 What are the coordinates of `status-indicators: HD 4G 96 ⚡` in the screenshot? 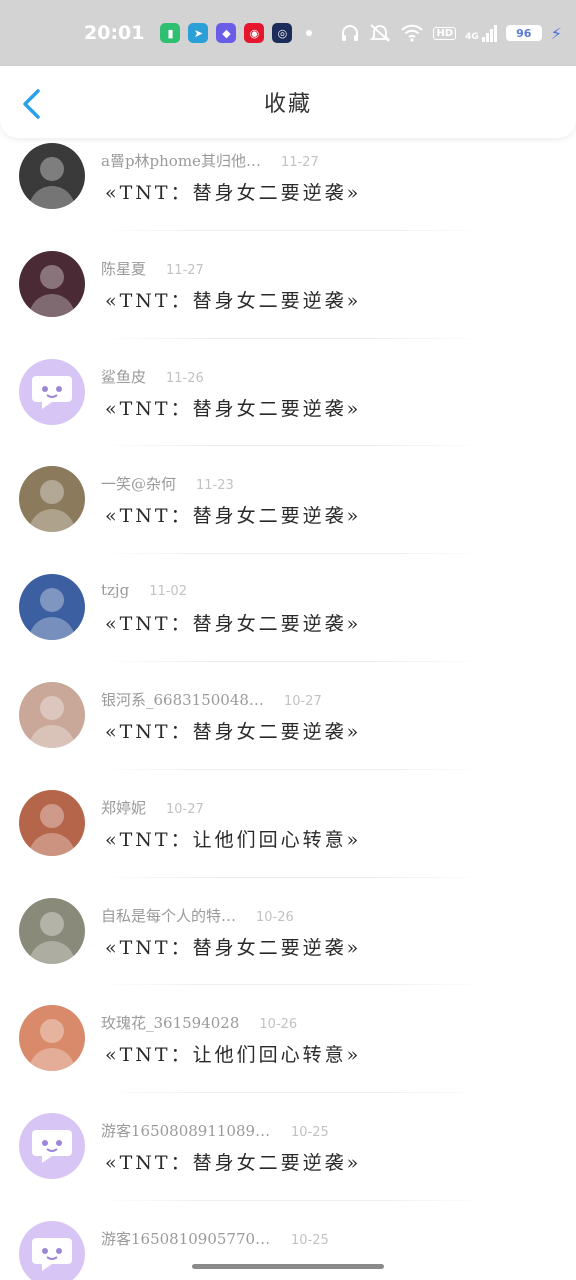 It's located at (451, 33).